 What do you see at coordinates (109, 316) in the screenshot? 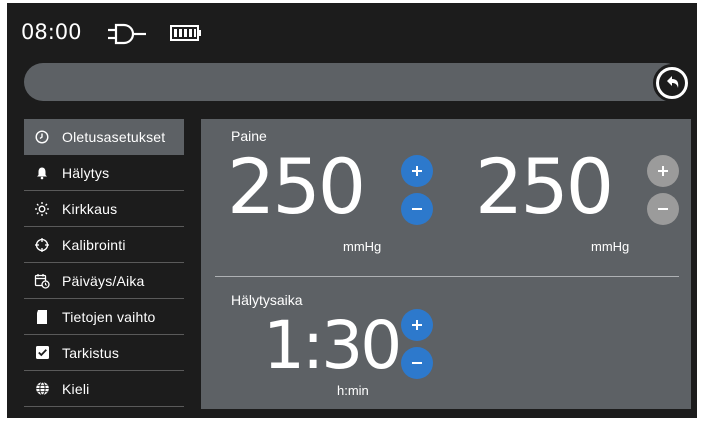
I see `sidebar-item-label: Tietojen vaihto` at bounding box center [109, 316].